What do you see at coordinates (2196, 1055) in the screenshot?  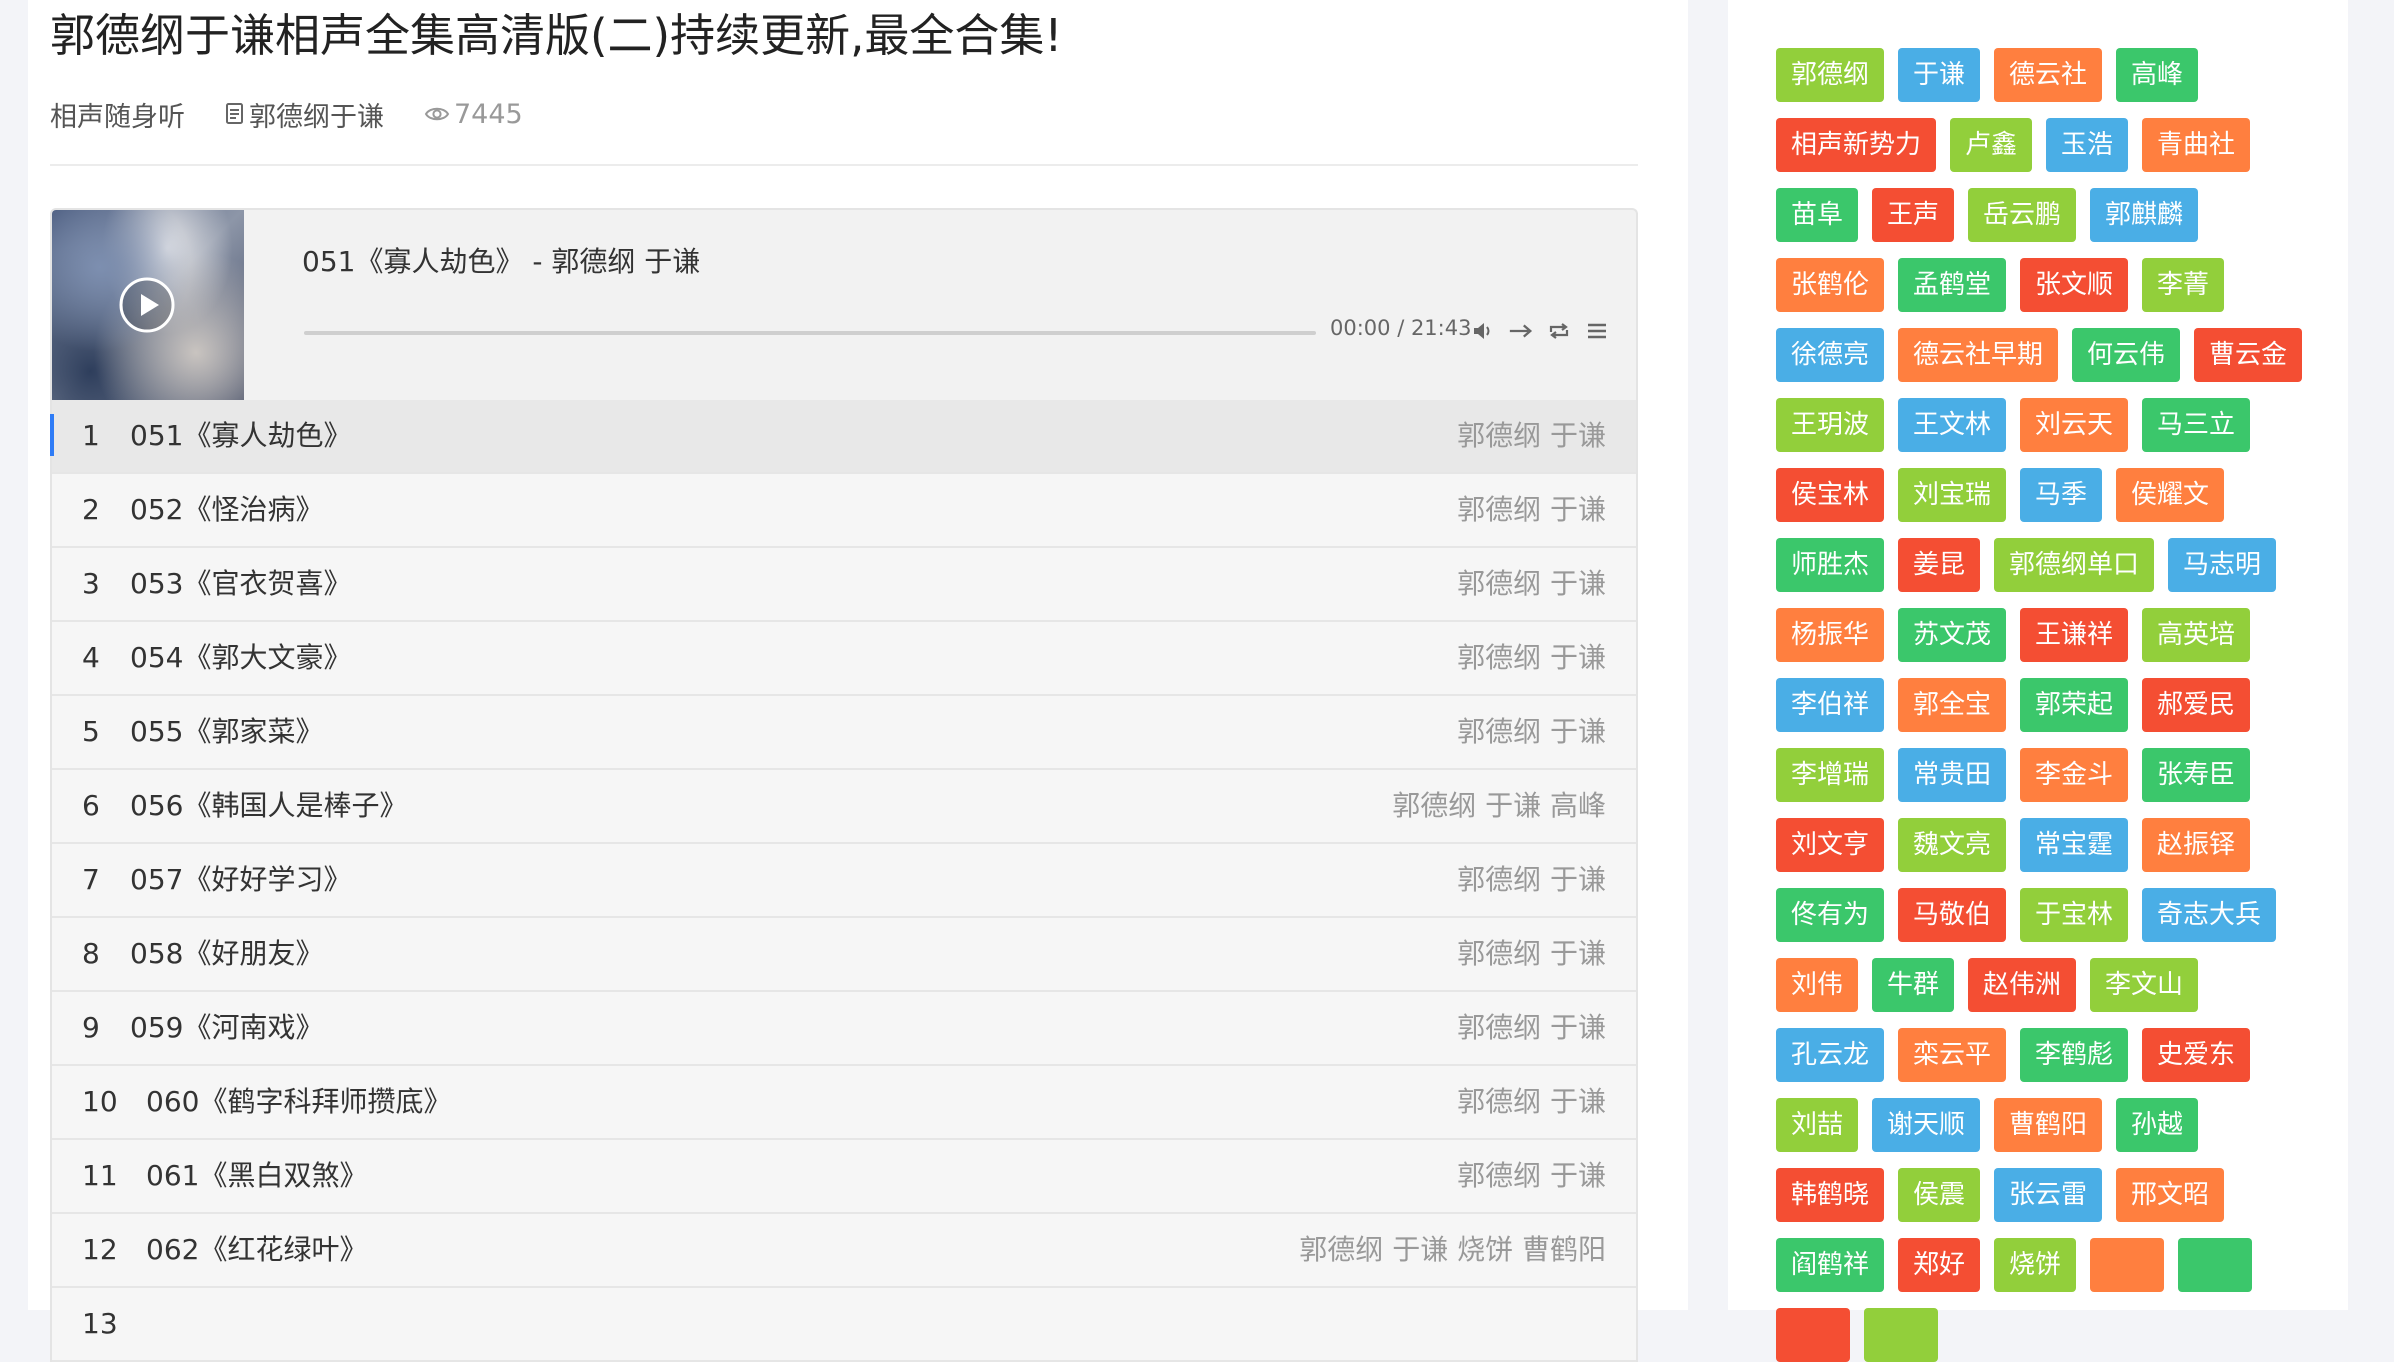 I see `tag-link: 史爱东` at bounding box center [2196, 1055].